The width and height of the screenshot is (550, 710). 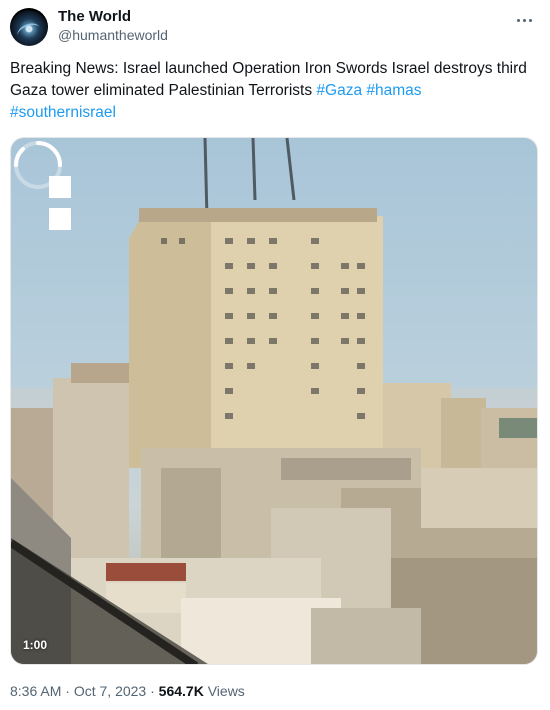 I want to click on hashtag-hamas: #hamas, so click(x=393, y=90).